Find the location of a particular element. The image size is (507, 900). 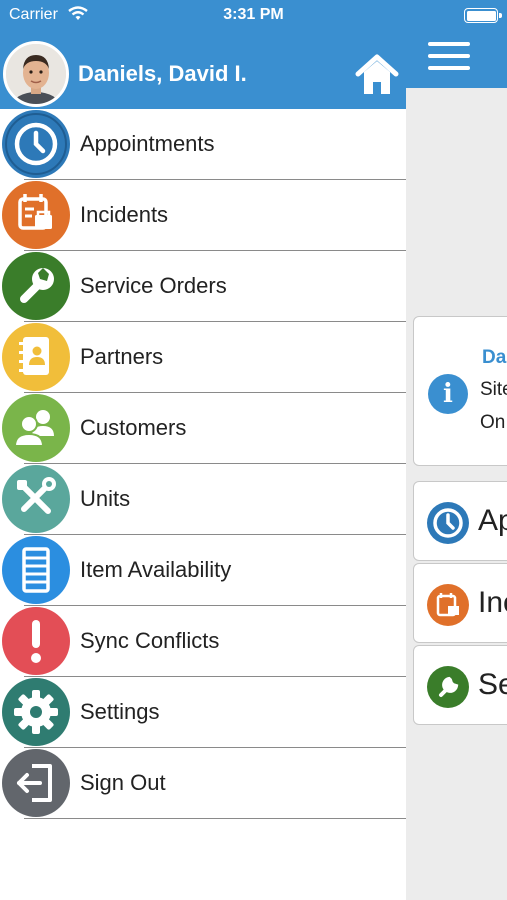

menu-item-label: Customers is located at coordinates (133, 427).